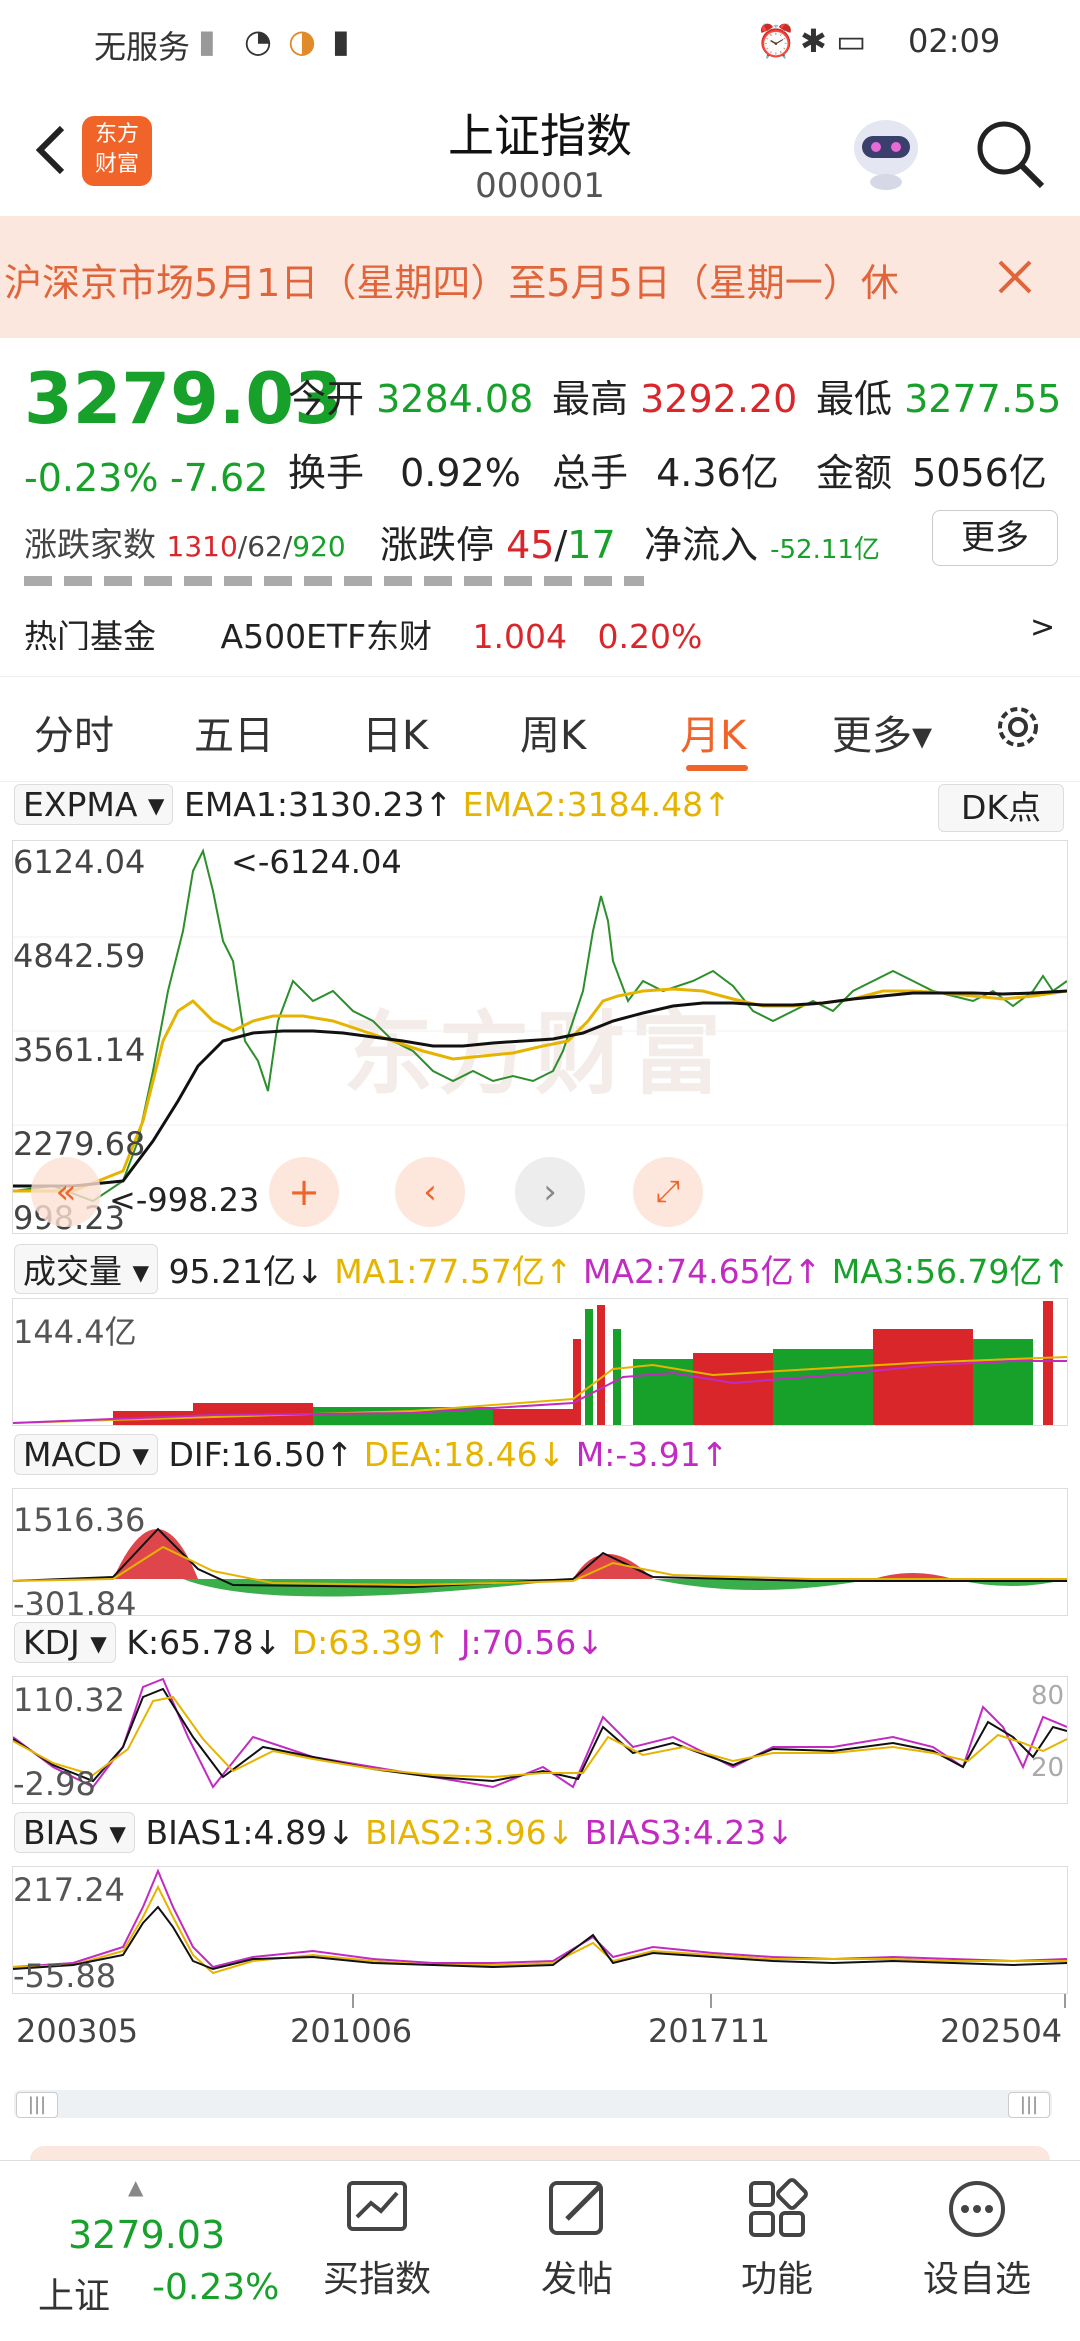 The image size is (1080, 2341). Describe the element at coordinates (74, 2296) in the screenshot. I see `mini-name: 上证` at that location.